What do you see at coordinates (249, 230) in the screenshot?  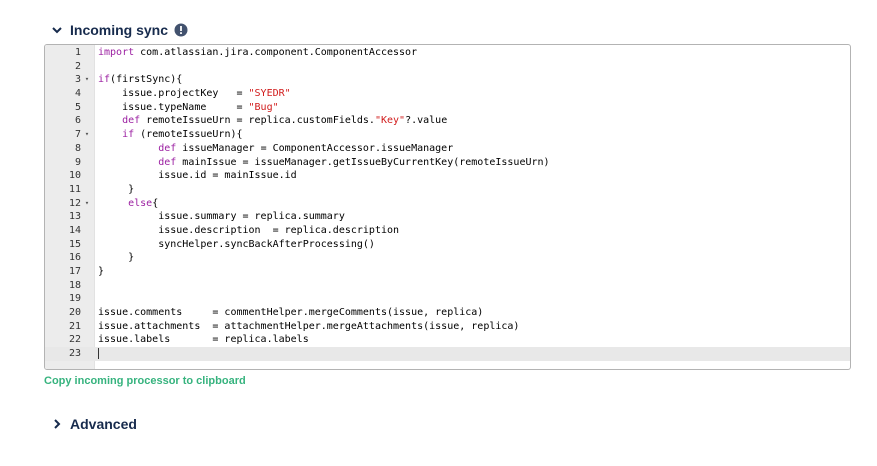 I see `code-token: issue.description = replica.description` at bounding box center [249, 230].